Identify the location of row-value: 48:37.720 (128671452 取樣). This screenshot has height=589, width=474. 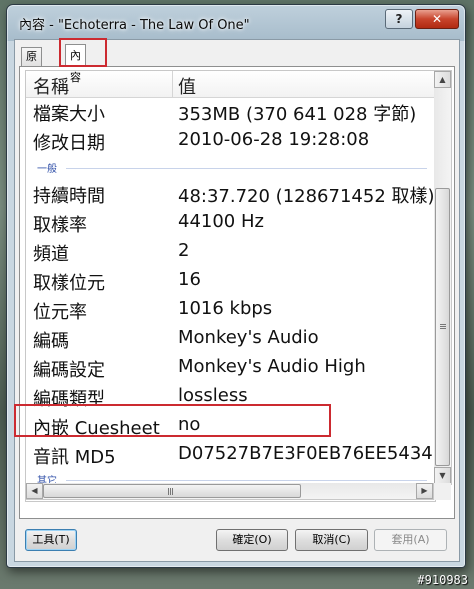
(306, 196).